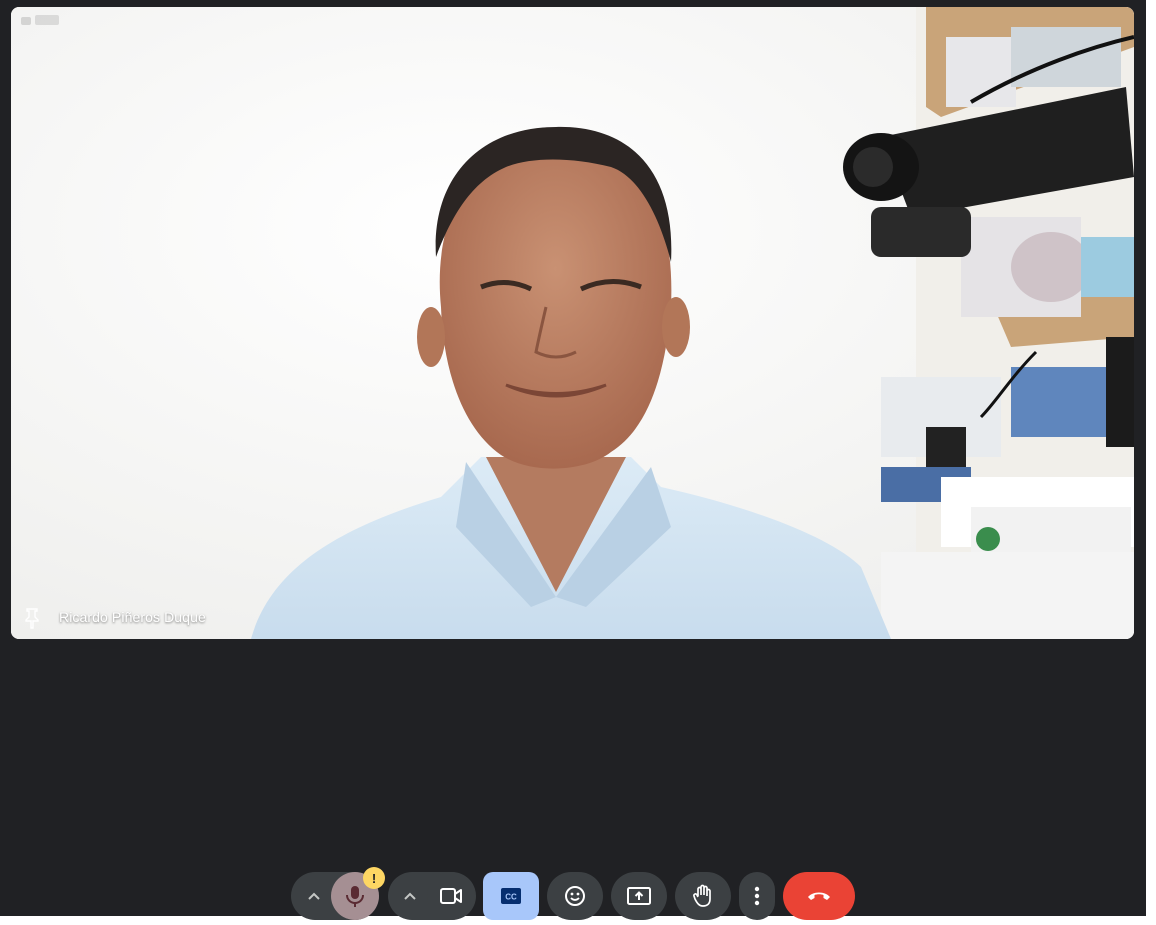 The width and height of the screenshot is (1156, 925). I want to click on leave-call-button, so click(819, 896).